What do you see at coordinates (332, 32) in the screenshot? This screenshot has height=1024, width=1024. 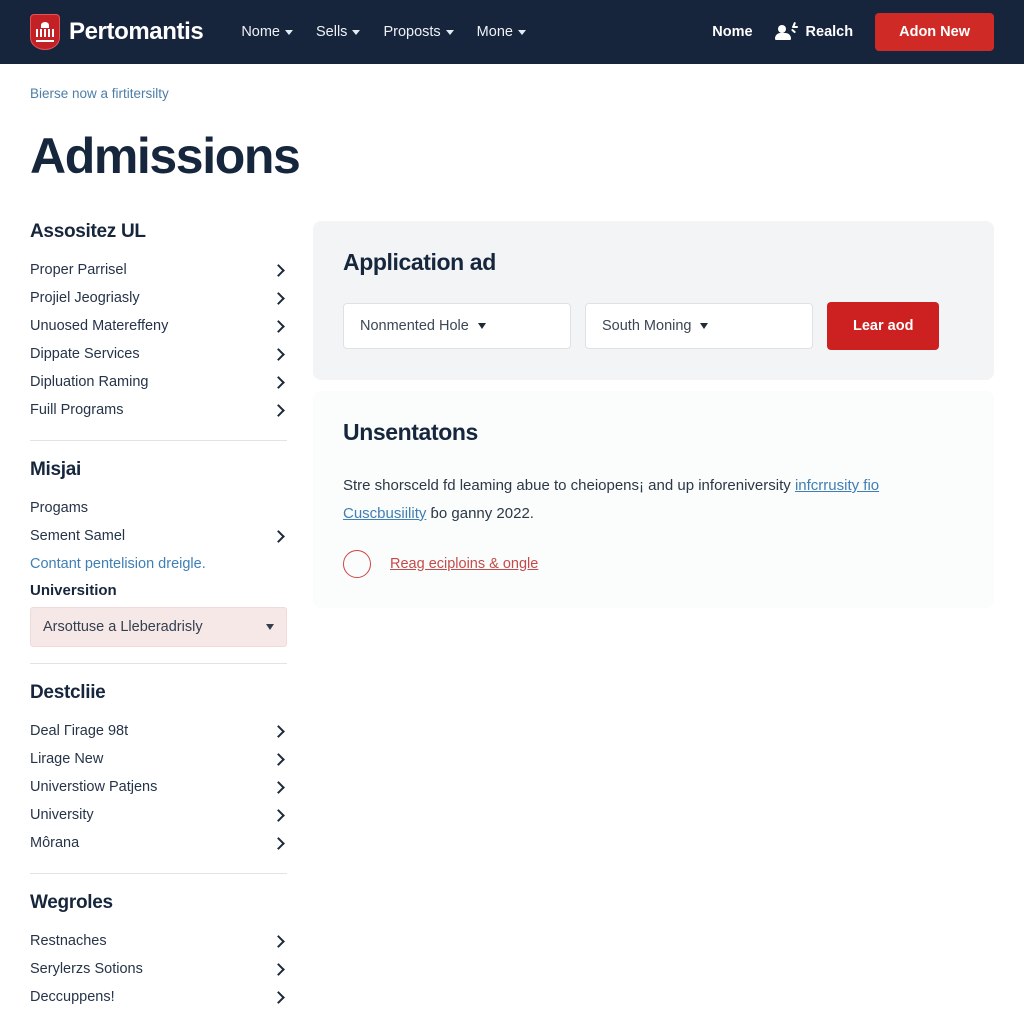 I see `nav-item-label: Sells` at bounding box center [332, 32].